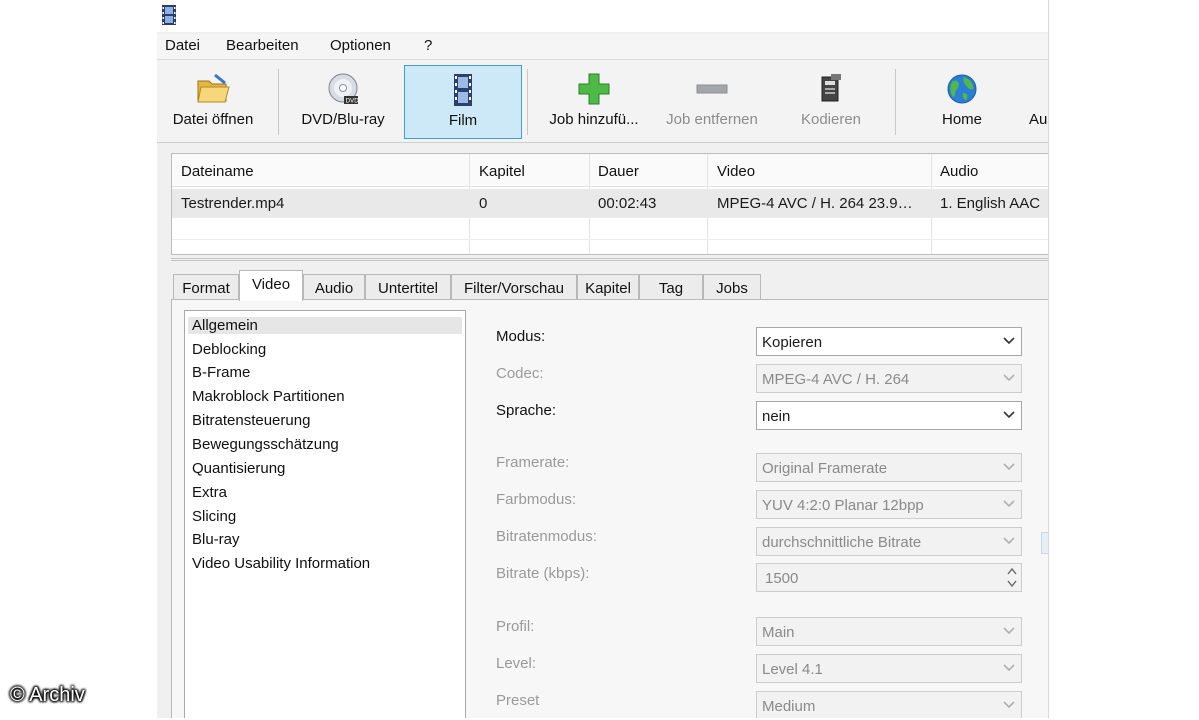 The width and height of the screenshot is (1199, 720). I want to click on column-header-video: Video, so click(736, 171).